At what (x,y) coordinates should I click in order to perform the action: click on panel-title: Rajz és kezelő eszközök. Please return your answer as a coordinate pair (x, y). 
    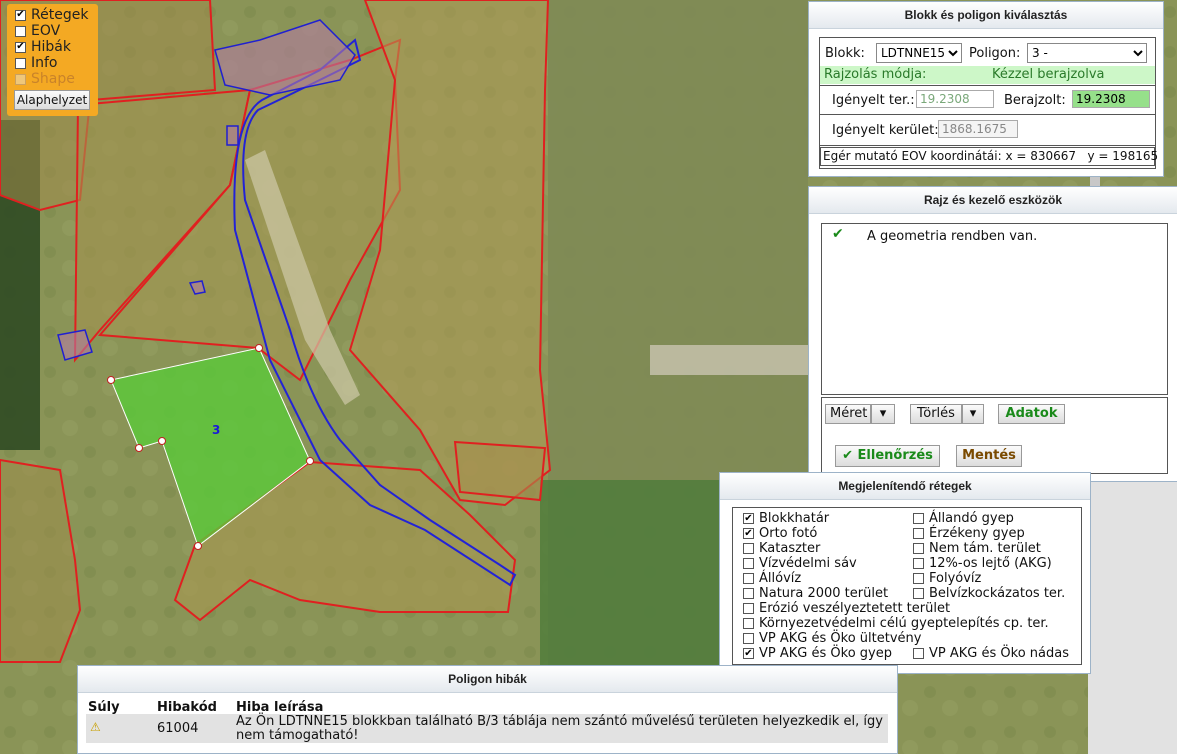
    Looking at the image, I should click on (993, 200).